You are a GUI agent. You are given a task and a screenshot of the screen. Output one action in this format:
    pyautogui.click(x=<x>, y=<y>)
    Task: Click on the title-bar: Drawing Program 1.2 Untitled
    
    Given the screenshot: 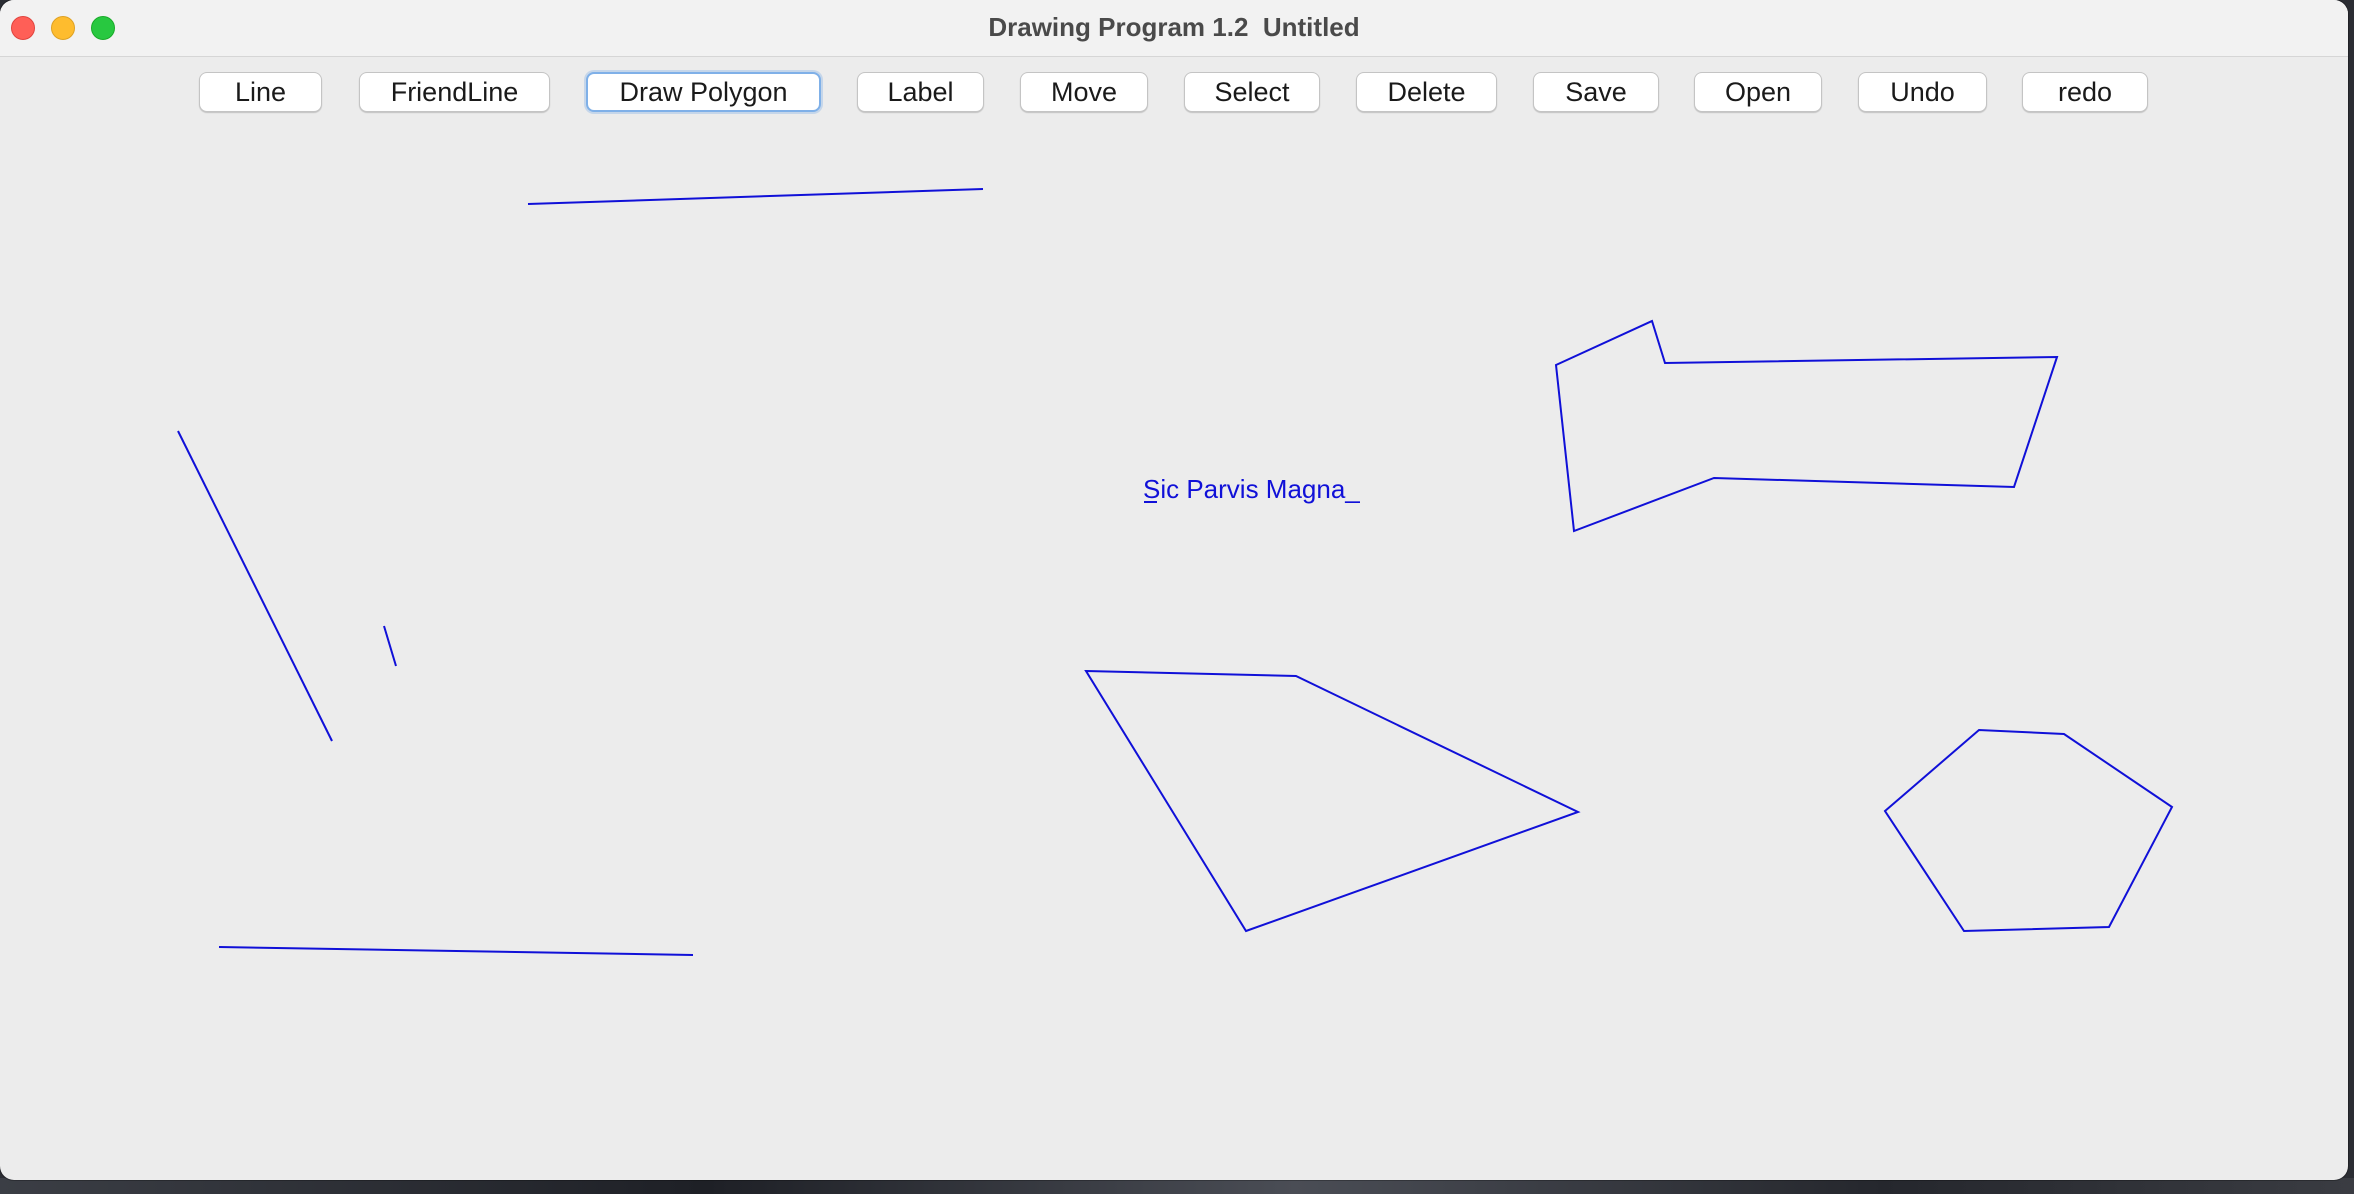 What is the action you would take?
    pyautogui.click(x=1174, y=28)
    